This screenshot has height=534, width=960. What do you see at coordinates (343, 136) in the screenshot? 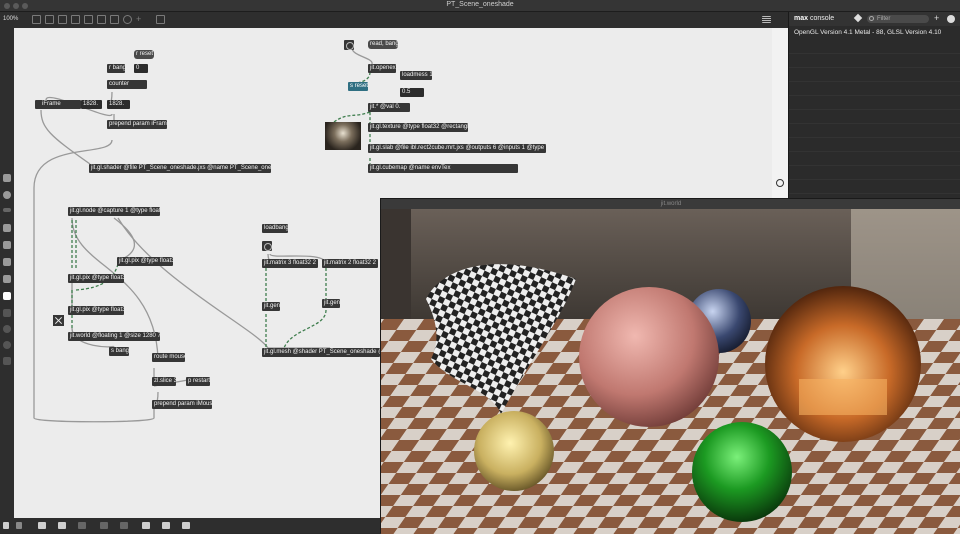
I see `environment-thumbnail` at bounding box center [343, 136].